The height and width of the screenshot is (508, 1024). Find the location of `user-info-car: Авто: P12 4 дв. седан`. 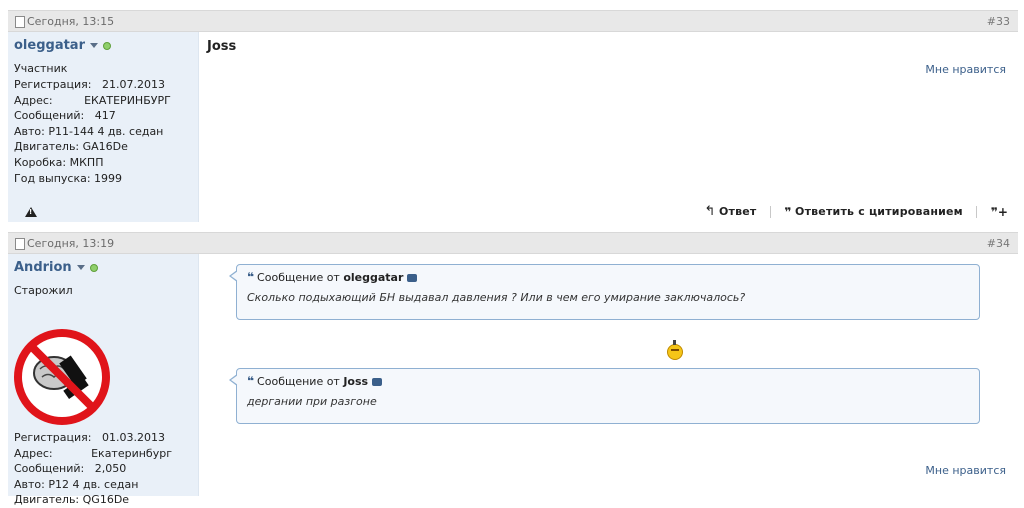

user-info-car: Авто: P12 4 дв. седан is located at coordinates (76, 484).